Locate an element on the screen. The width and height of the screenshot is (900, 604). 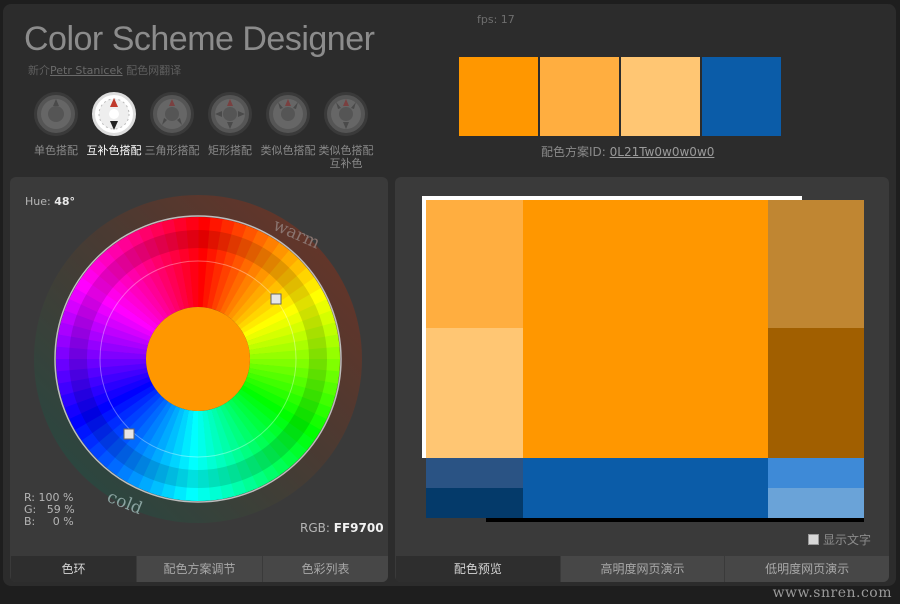
triad-wheel-icon is located at coordinates (172, 114).